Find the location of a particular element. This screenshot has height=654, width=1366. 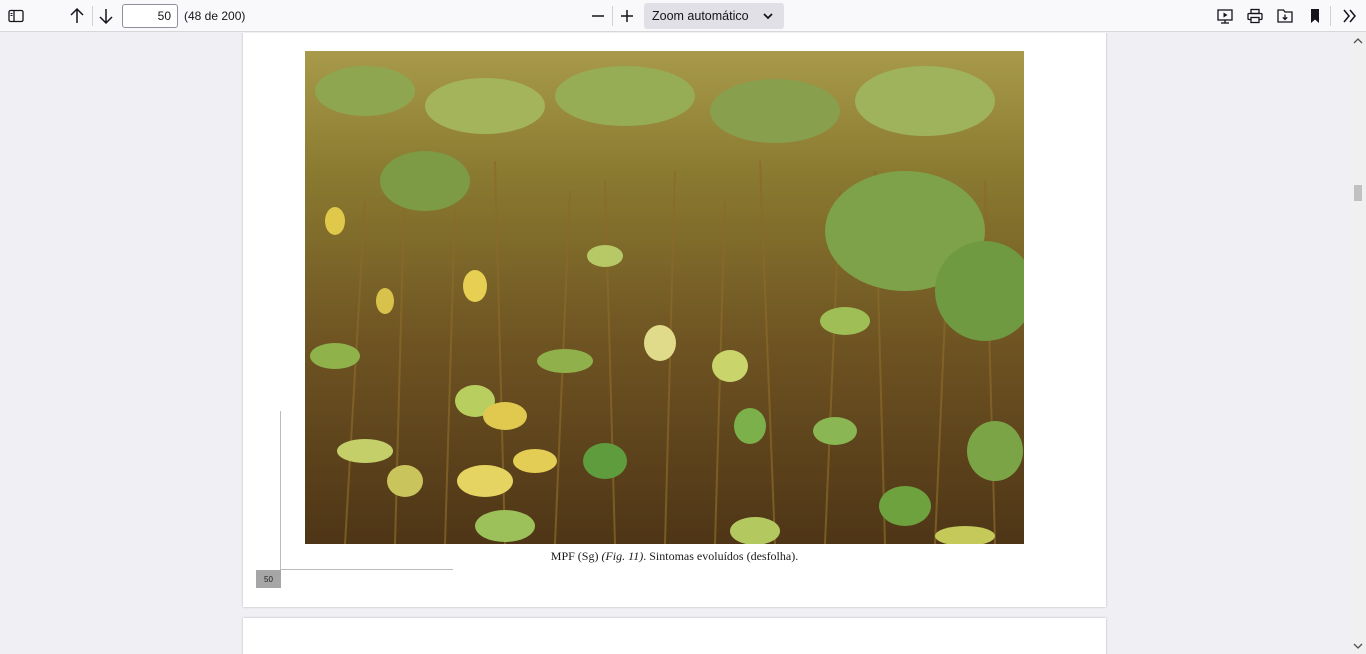

next-page-button is located at coordinates (106, 16).